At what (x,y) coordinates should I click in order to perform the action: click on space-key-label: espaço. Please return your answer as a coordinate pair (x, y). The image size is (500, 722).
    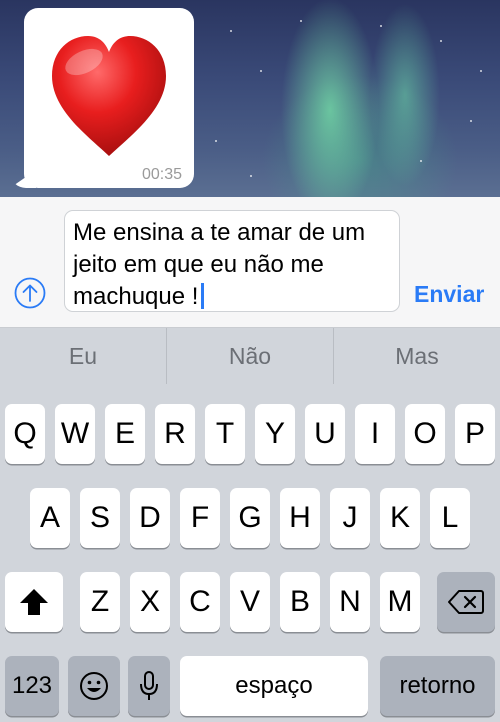
    Looking at the image, I should click on (274, 685).